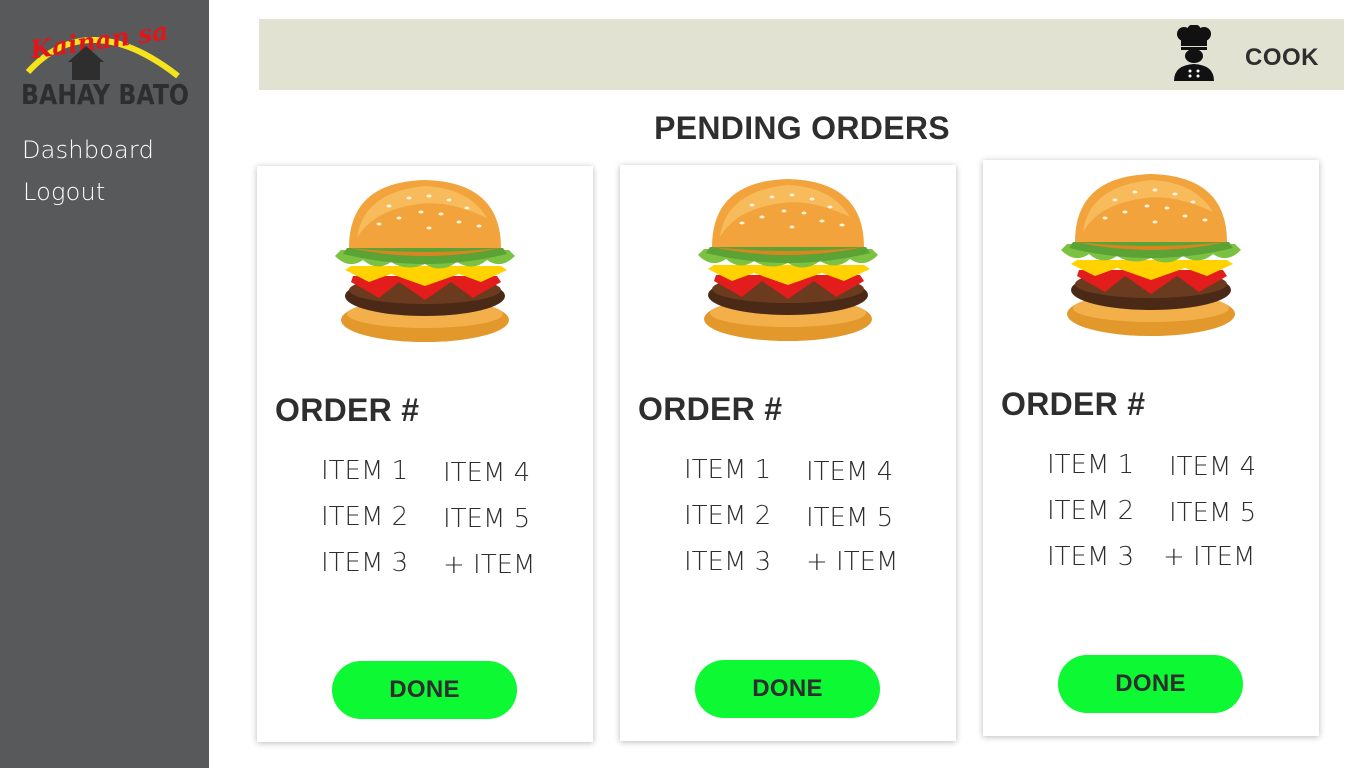 The height and width of the screenshot is (768, 1366). I want to click on page-title: PENDING ORDERS, so click(802, 128).